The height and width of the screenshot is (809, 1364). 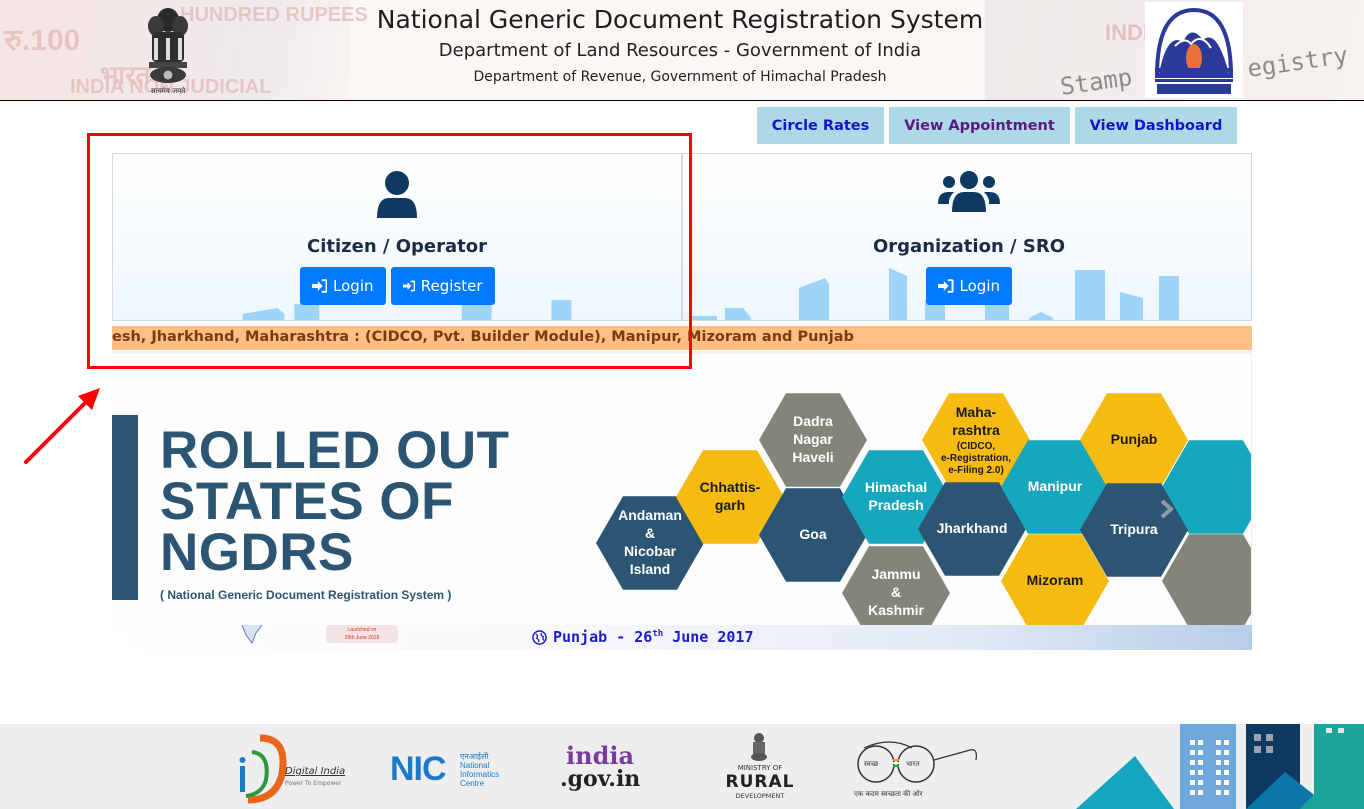 I want to click on state-name: Tripura, so click(x=1134, y=529).